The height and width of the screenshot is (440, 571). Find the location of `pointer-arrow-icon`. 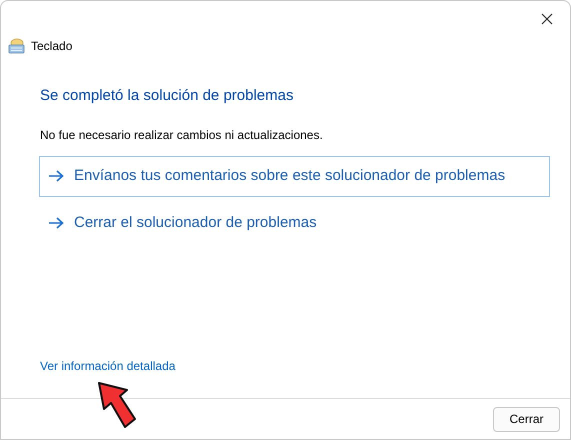

pointer-arrow-icon is located at coordinates (117, 406).